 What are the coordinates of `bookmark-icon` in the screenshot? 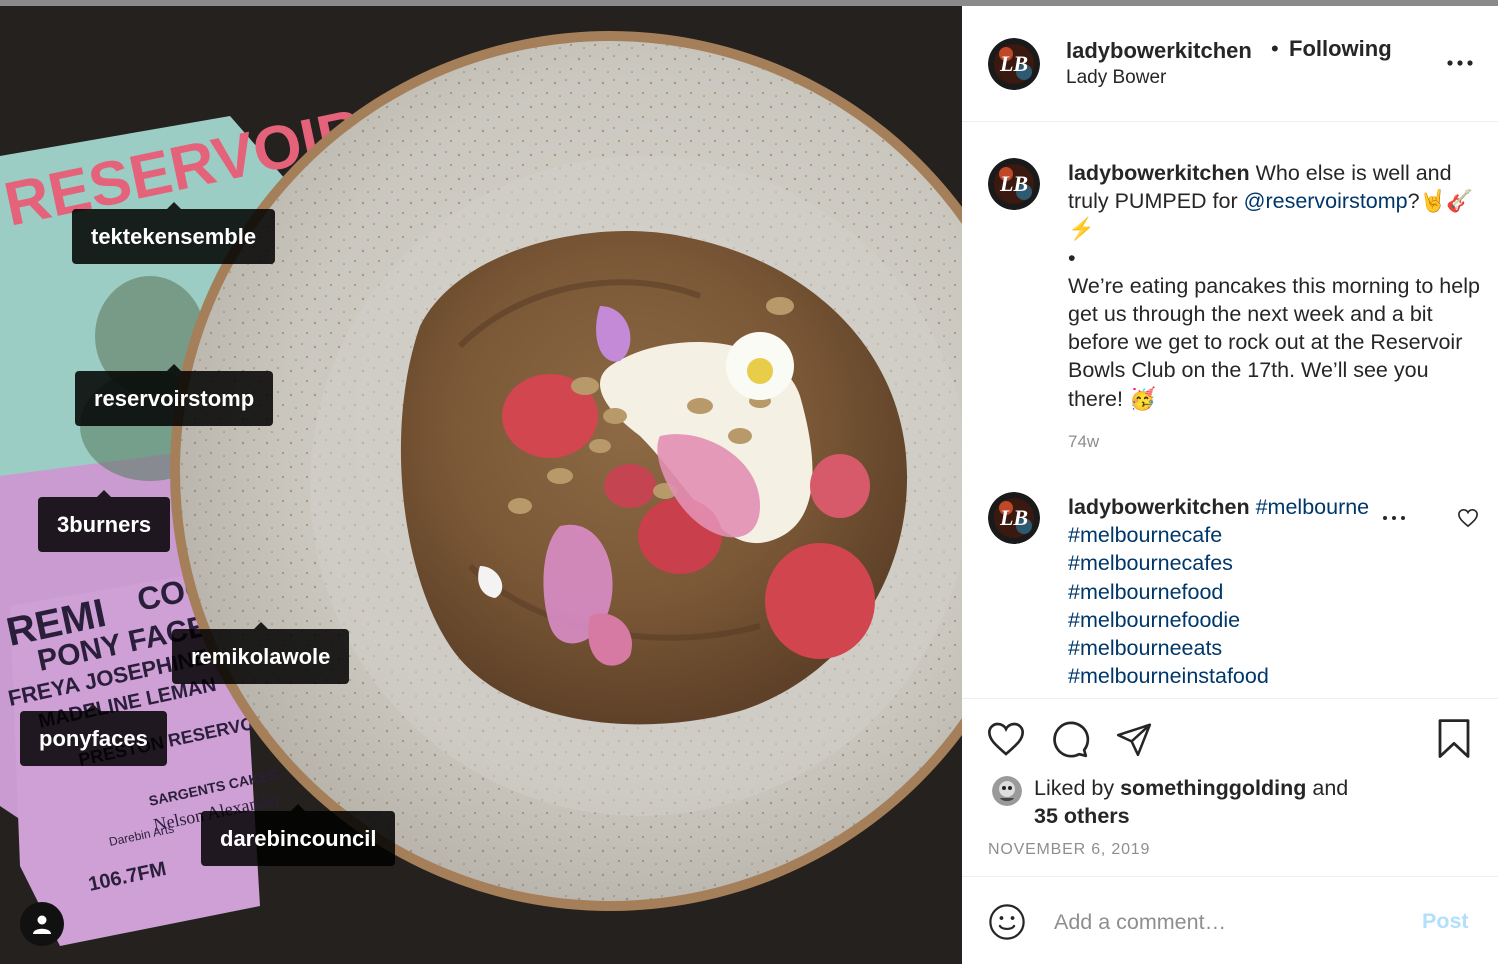 It's located at (1454, 739).